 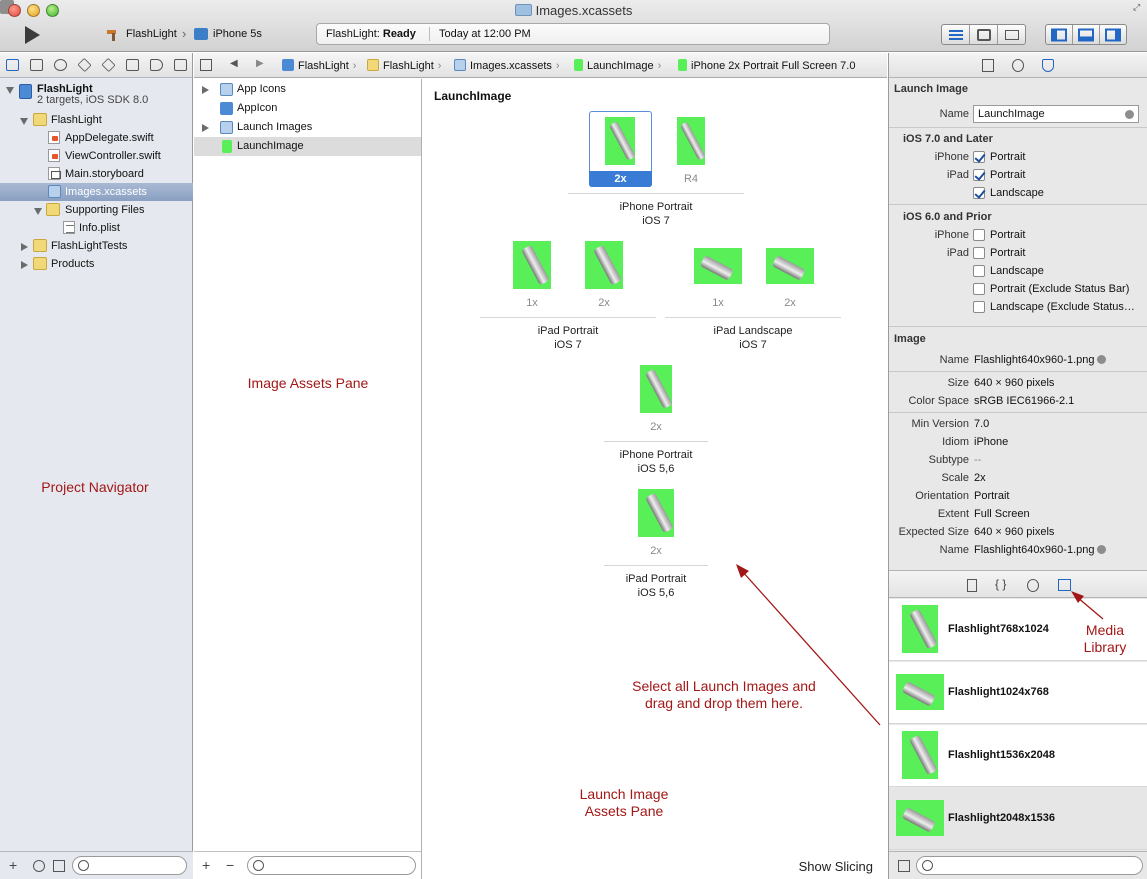 What do you see at coordinates (1018, 65) in the screenshot?
I see `quick-help-tab-icon` at bounding box center [1018, 65].